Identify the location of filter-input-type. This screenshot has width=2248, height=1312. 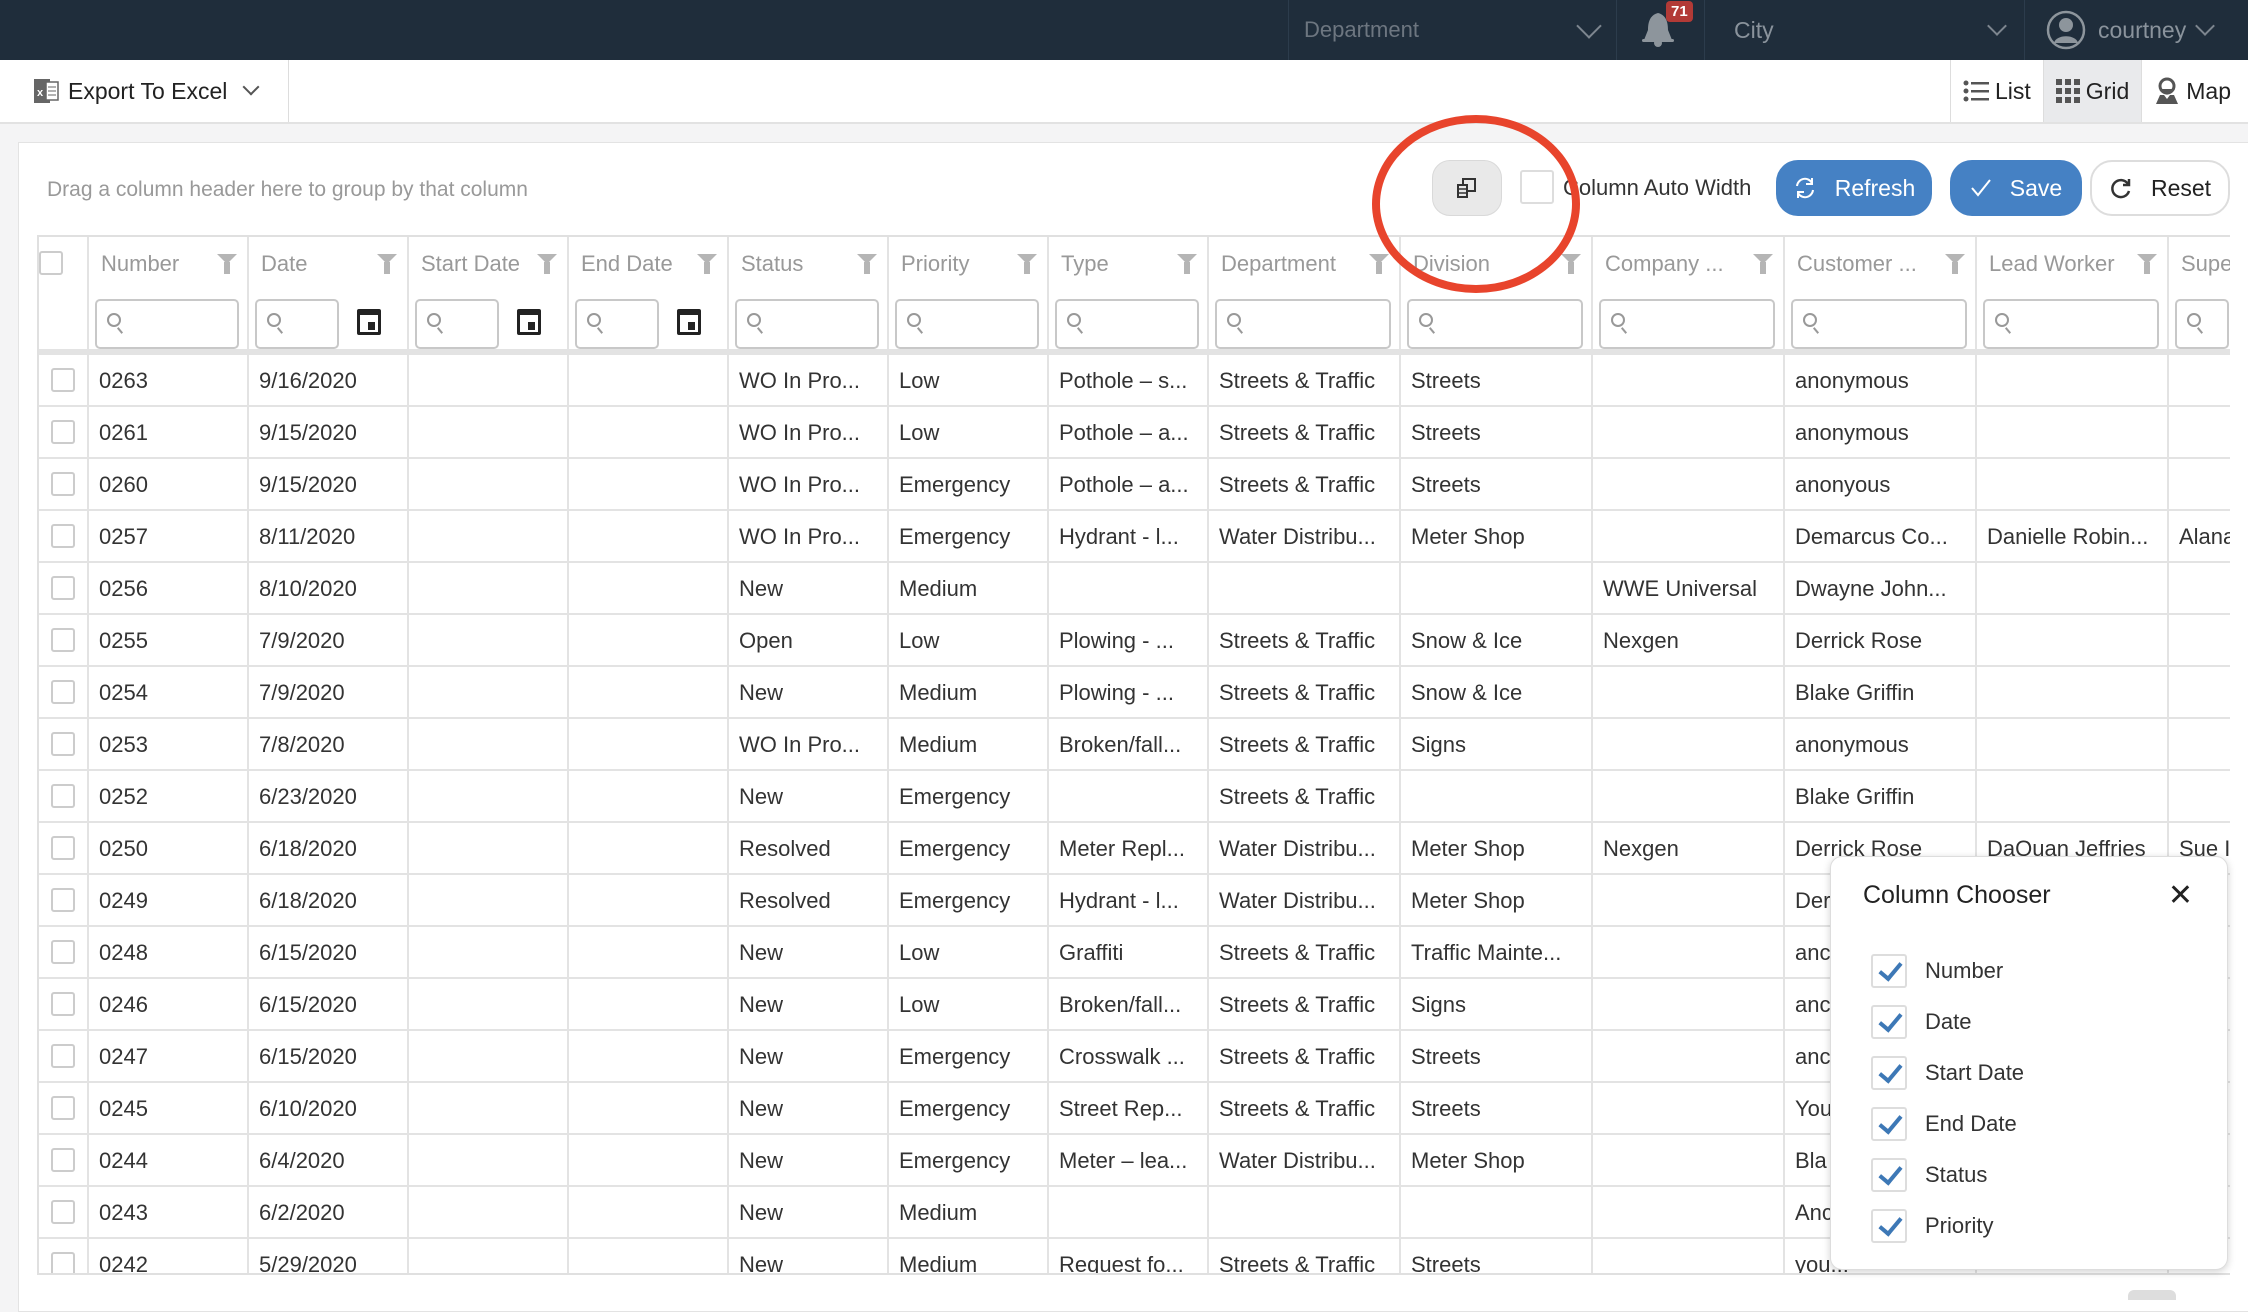
(1127, 324).